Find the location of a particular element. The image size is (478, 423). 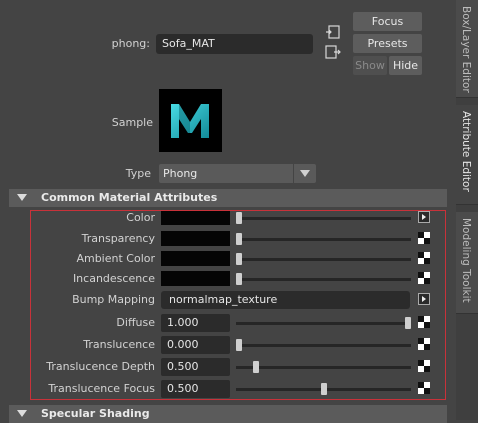

show-button: Show is located at coordinates (370, 65).